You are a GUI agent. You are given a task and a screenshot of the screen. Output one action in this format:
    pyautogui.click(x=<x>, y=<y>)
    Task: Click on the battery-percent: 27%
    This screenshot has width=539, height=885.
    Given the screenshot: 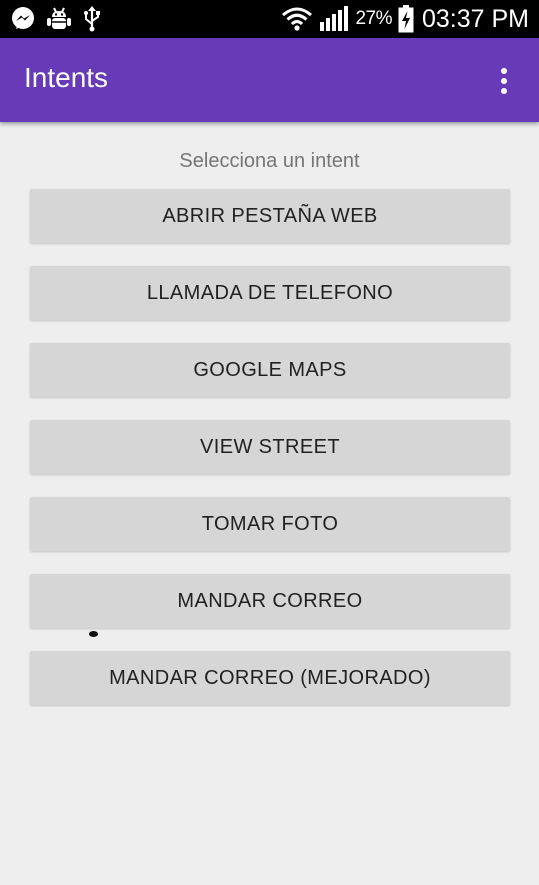 What is the action you would take?
    pyautogui.click(x=373, y=18)
    